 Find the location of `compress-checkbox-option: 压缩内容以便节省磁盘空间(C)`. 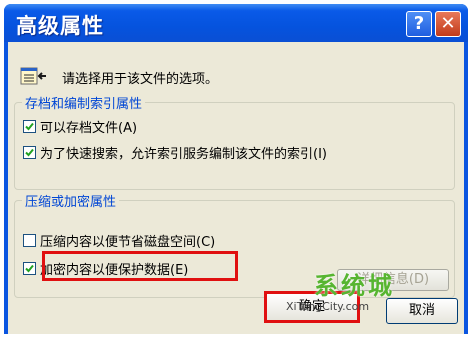

compress-checkbox-option: 压缩内容以便节省磁盘空间(C) is located at coordinates (119, 240).